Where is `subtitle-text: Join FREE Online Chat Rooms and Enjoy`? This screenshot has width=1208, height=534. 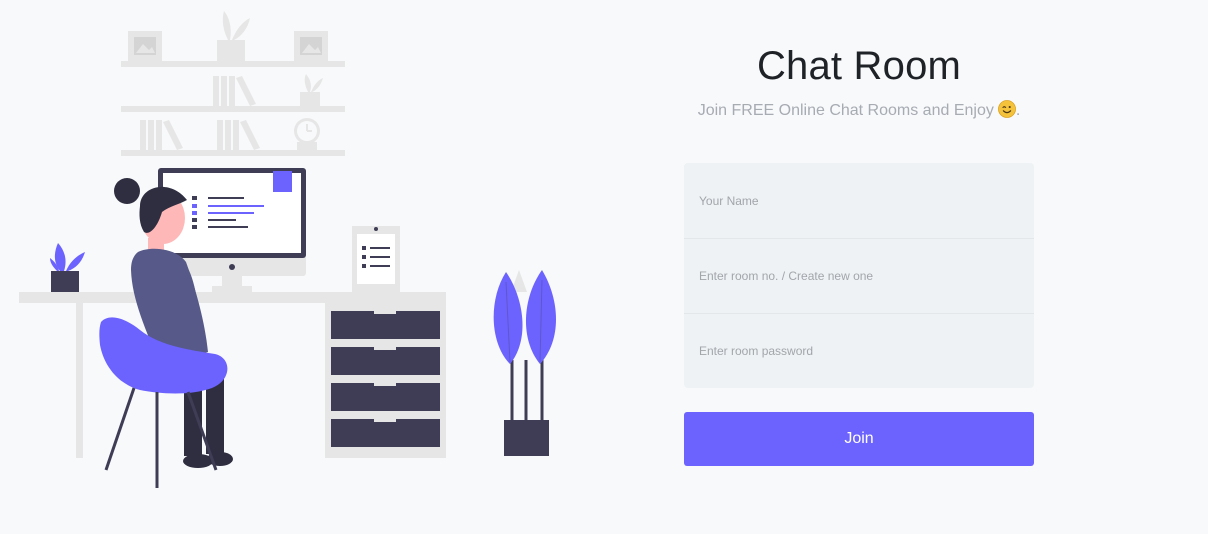
subtitle-text: Join FREE Online Chat Rooms and Enjoy is located at coordinates (845, 110).